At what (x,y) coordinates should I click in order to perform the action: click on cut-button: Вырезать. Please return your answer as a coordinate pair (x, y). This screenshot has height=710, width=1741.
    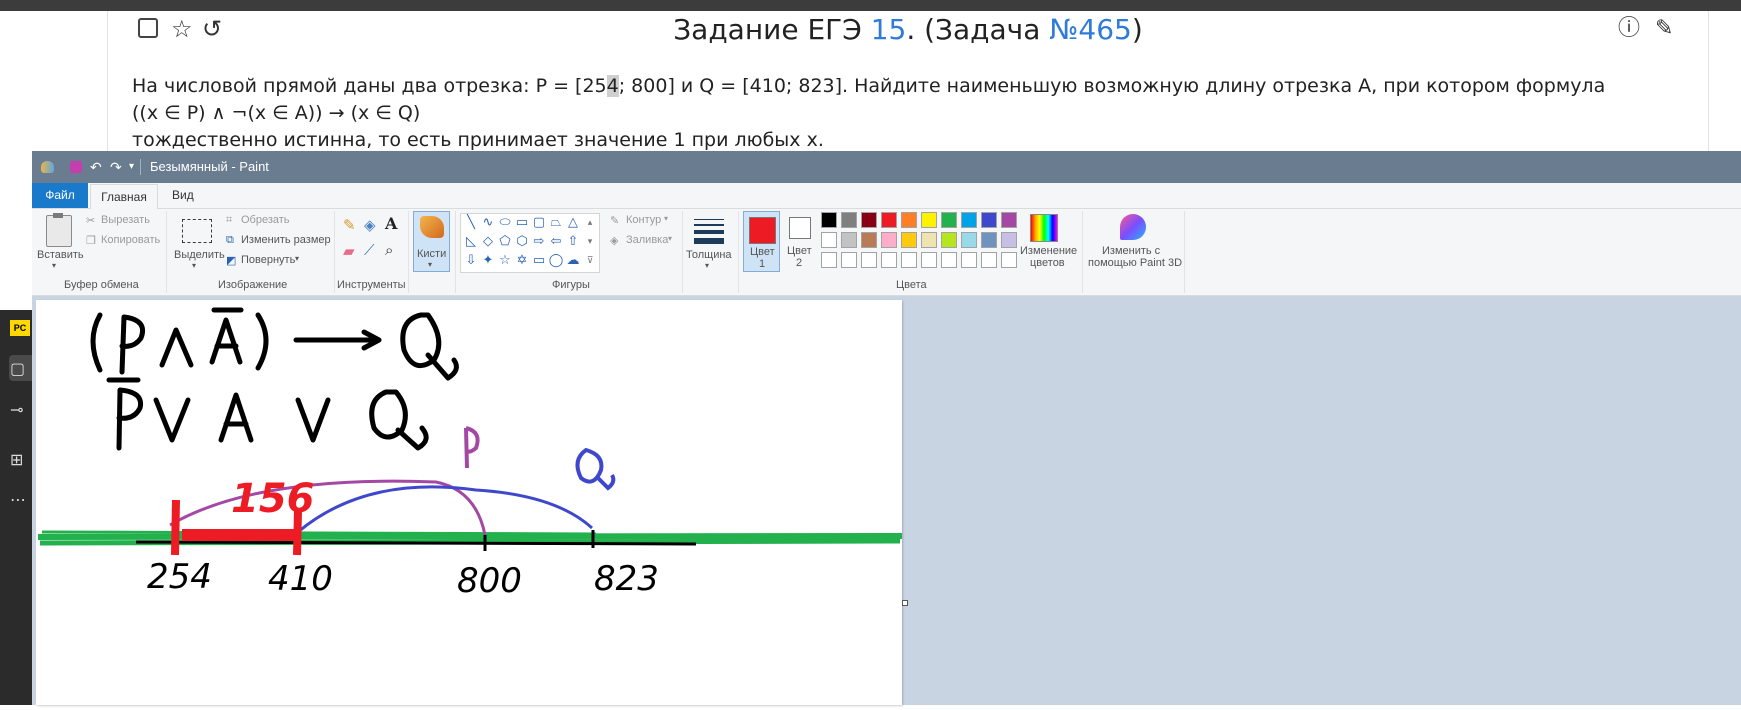
    Looking at the image, I should click on (125, 220).